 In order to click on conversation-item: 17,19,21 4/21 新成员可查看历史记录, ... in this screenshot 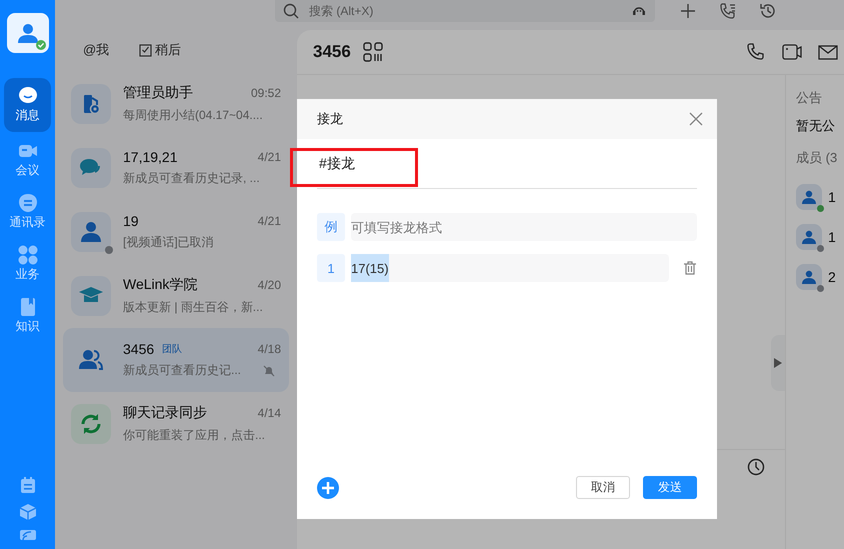, I will do `click(176, 168)`.